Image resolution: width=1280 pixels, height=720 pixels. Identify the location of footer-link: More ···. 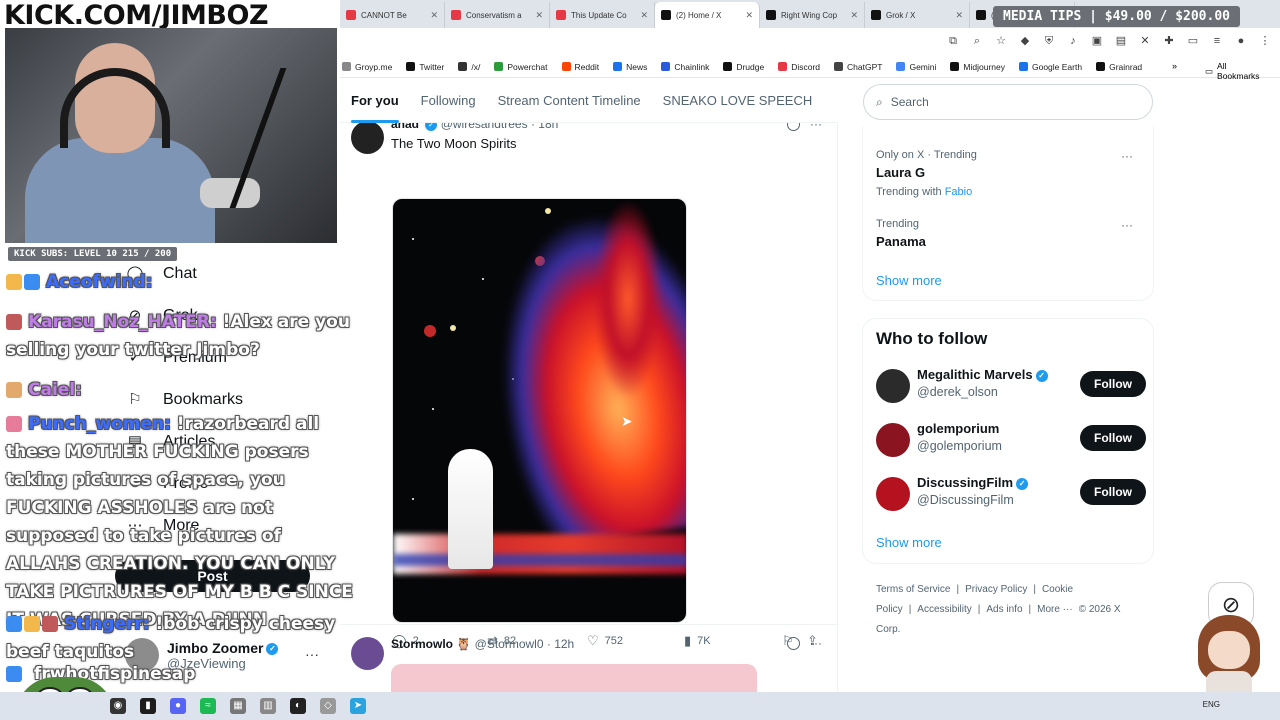
(1055, 609).